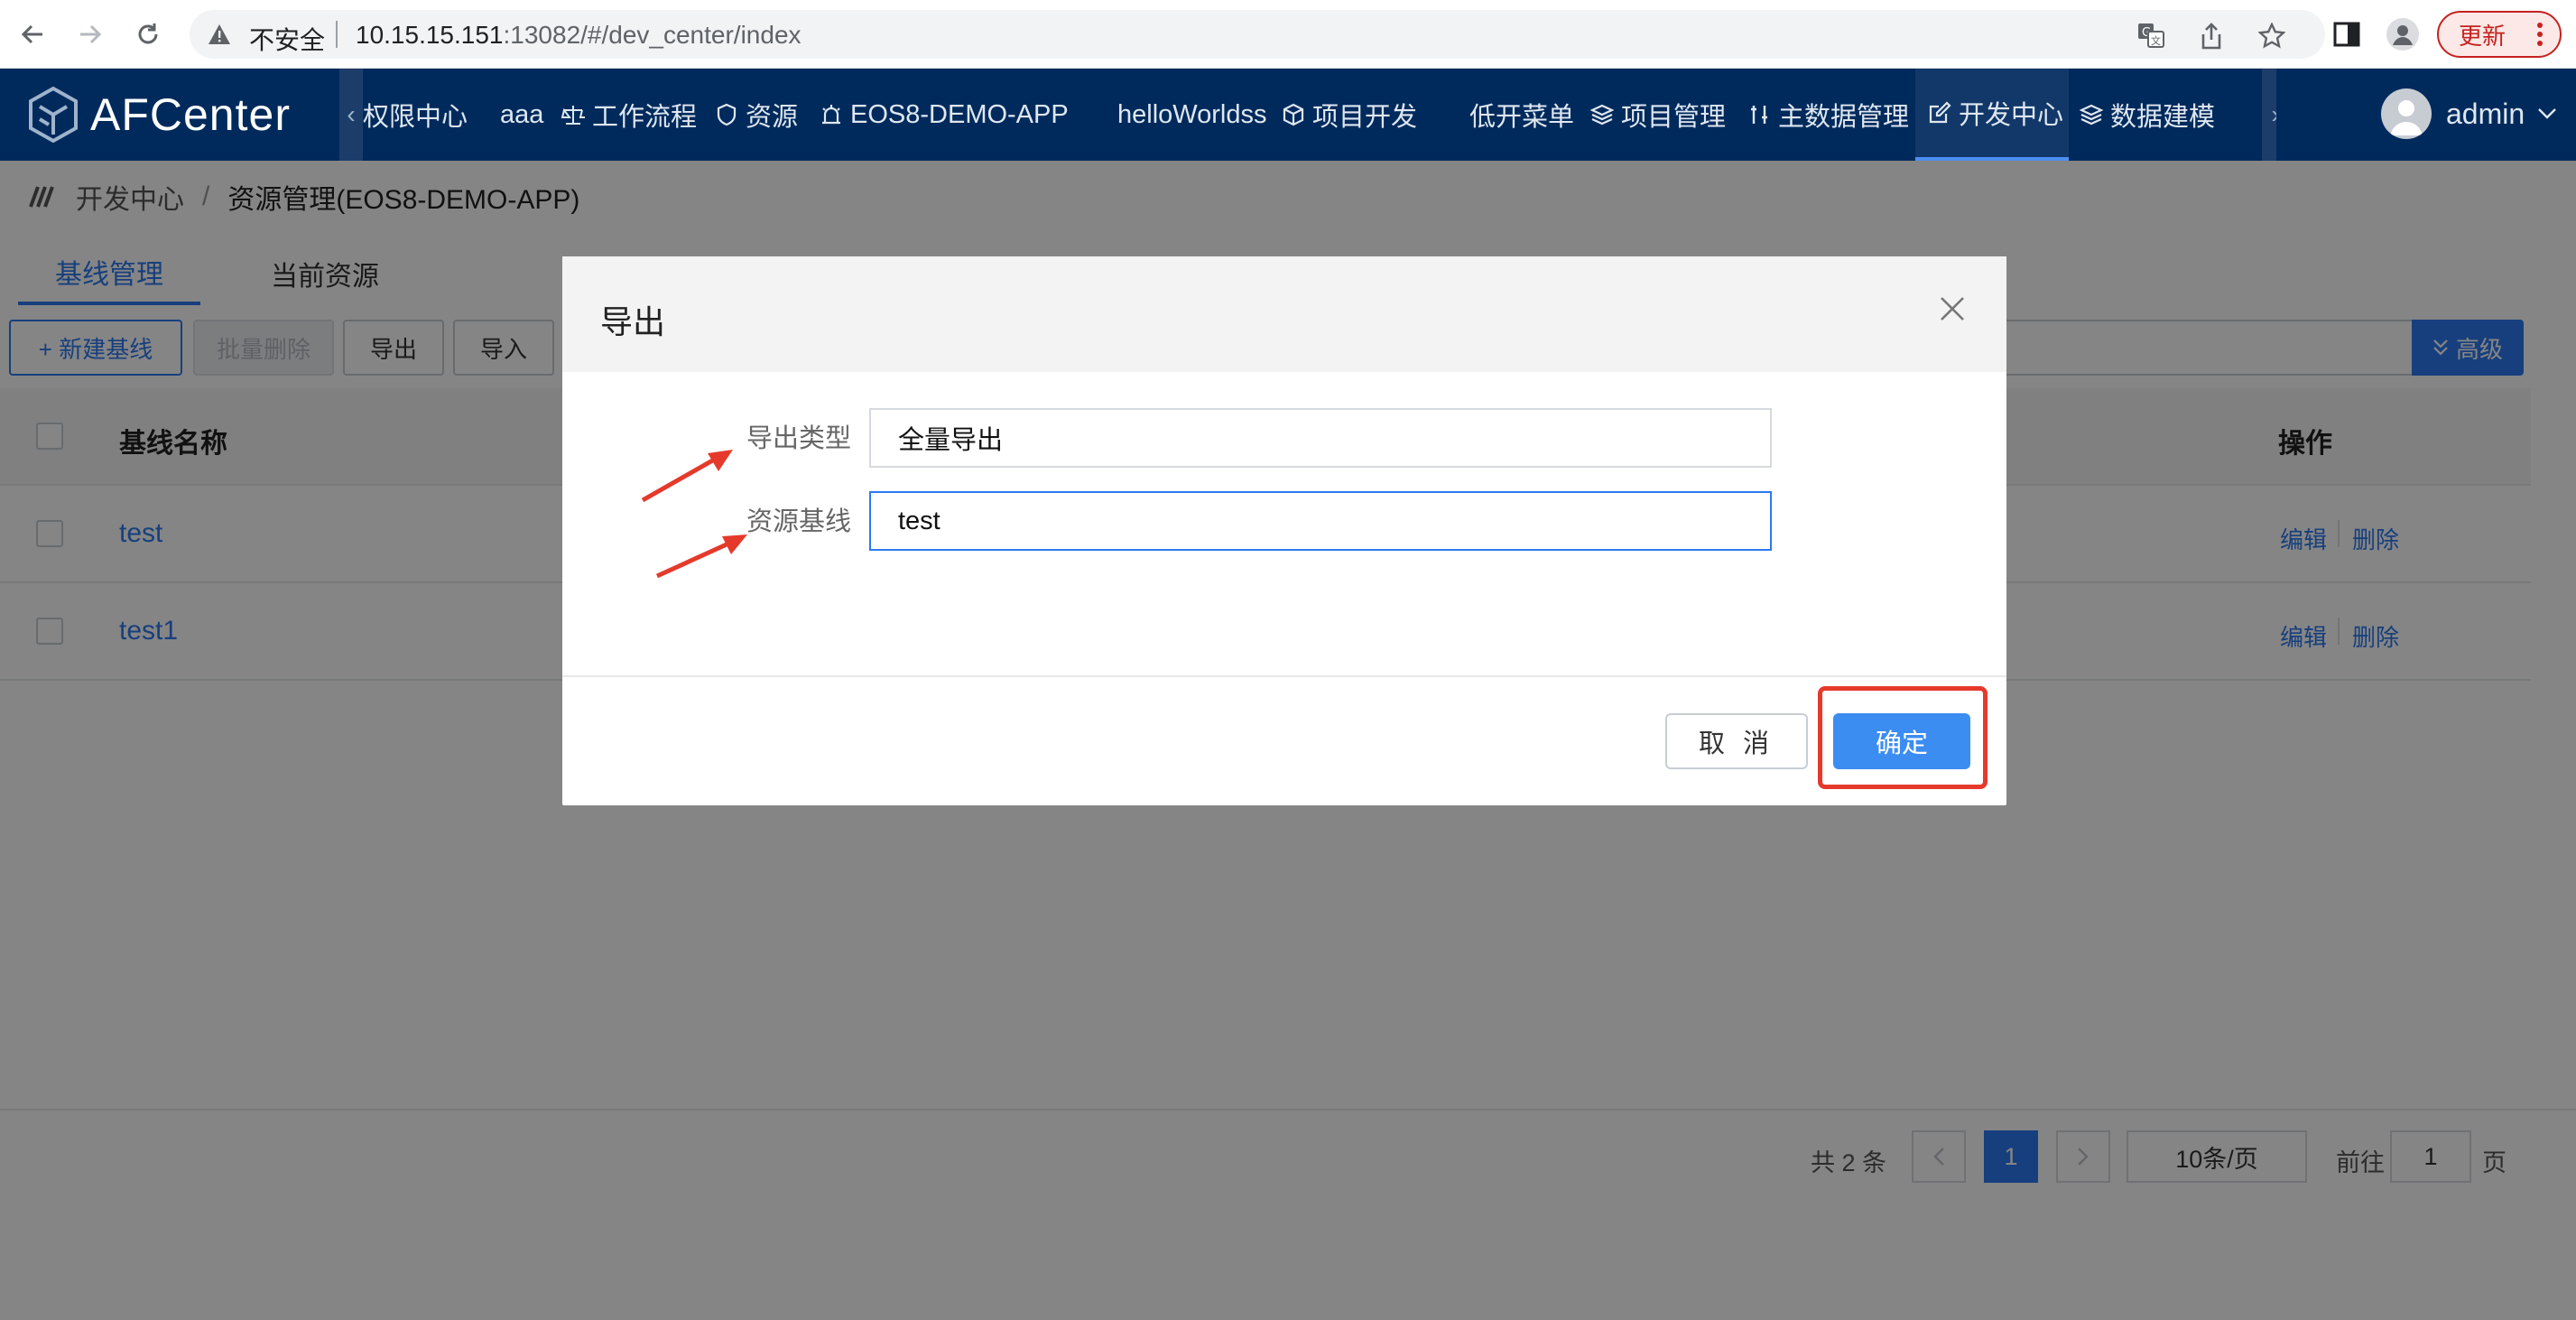 This screenshot has height=1320, width=2576. Describe the element at coordinates (1365, 118) in the screenshot. I see `menu-label: 项目开发` at that location.